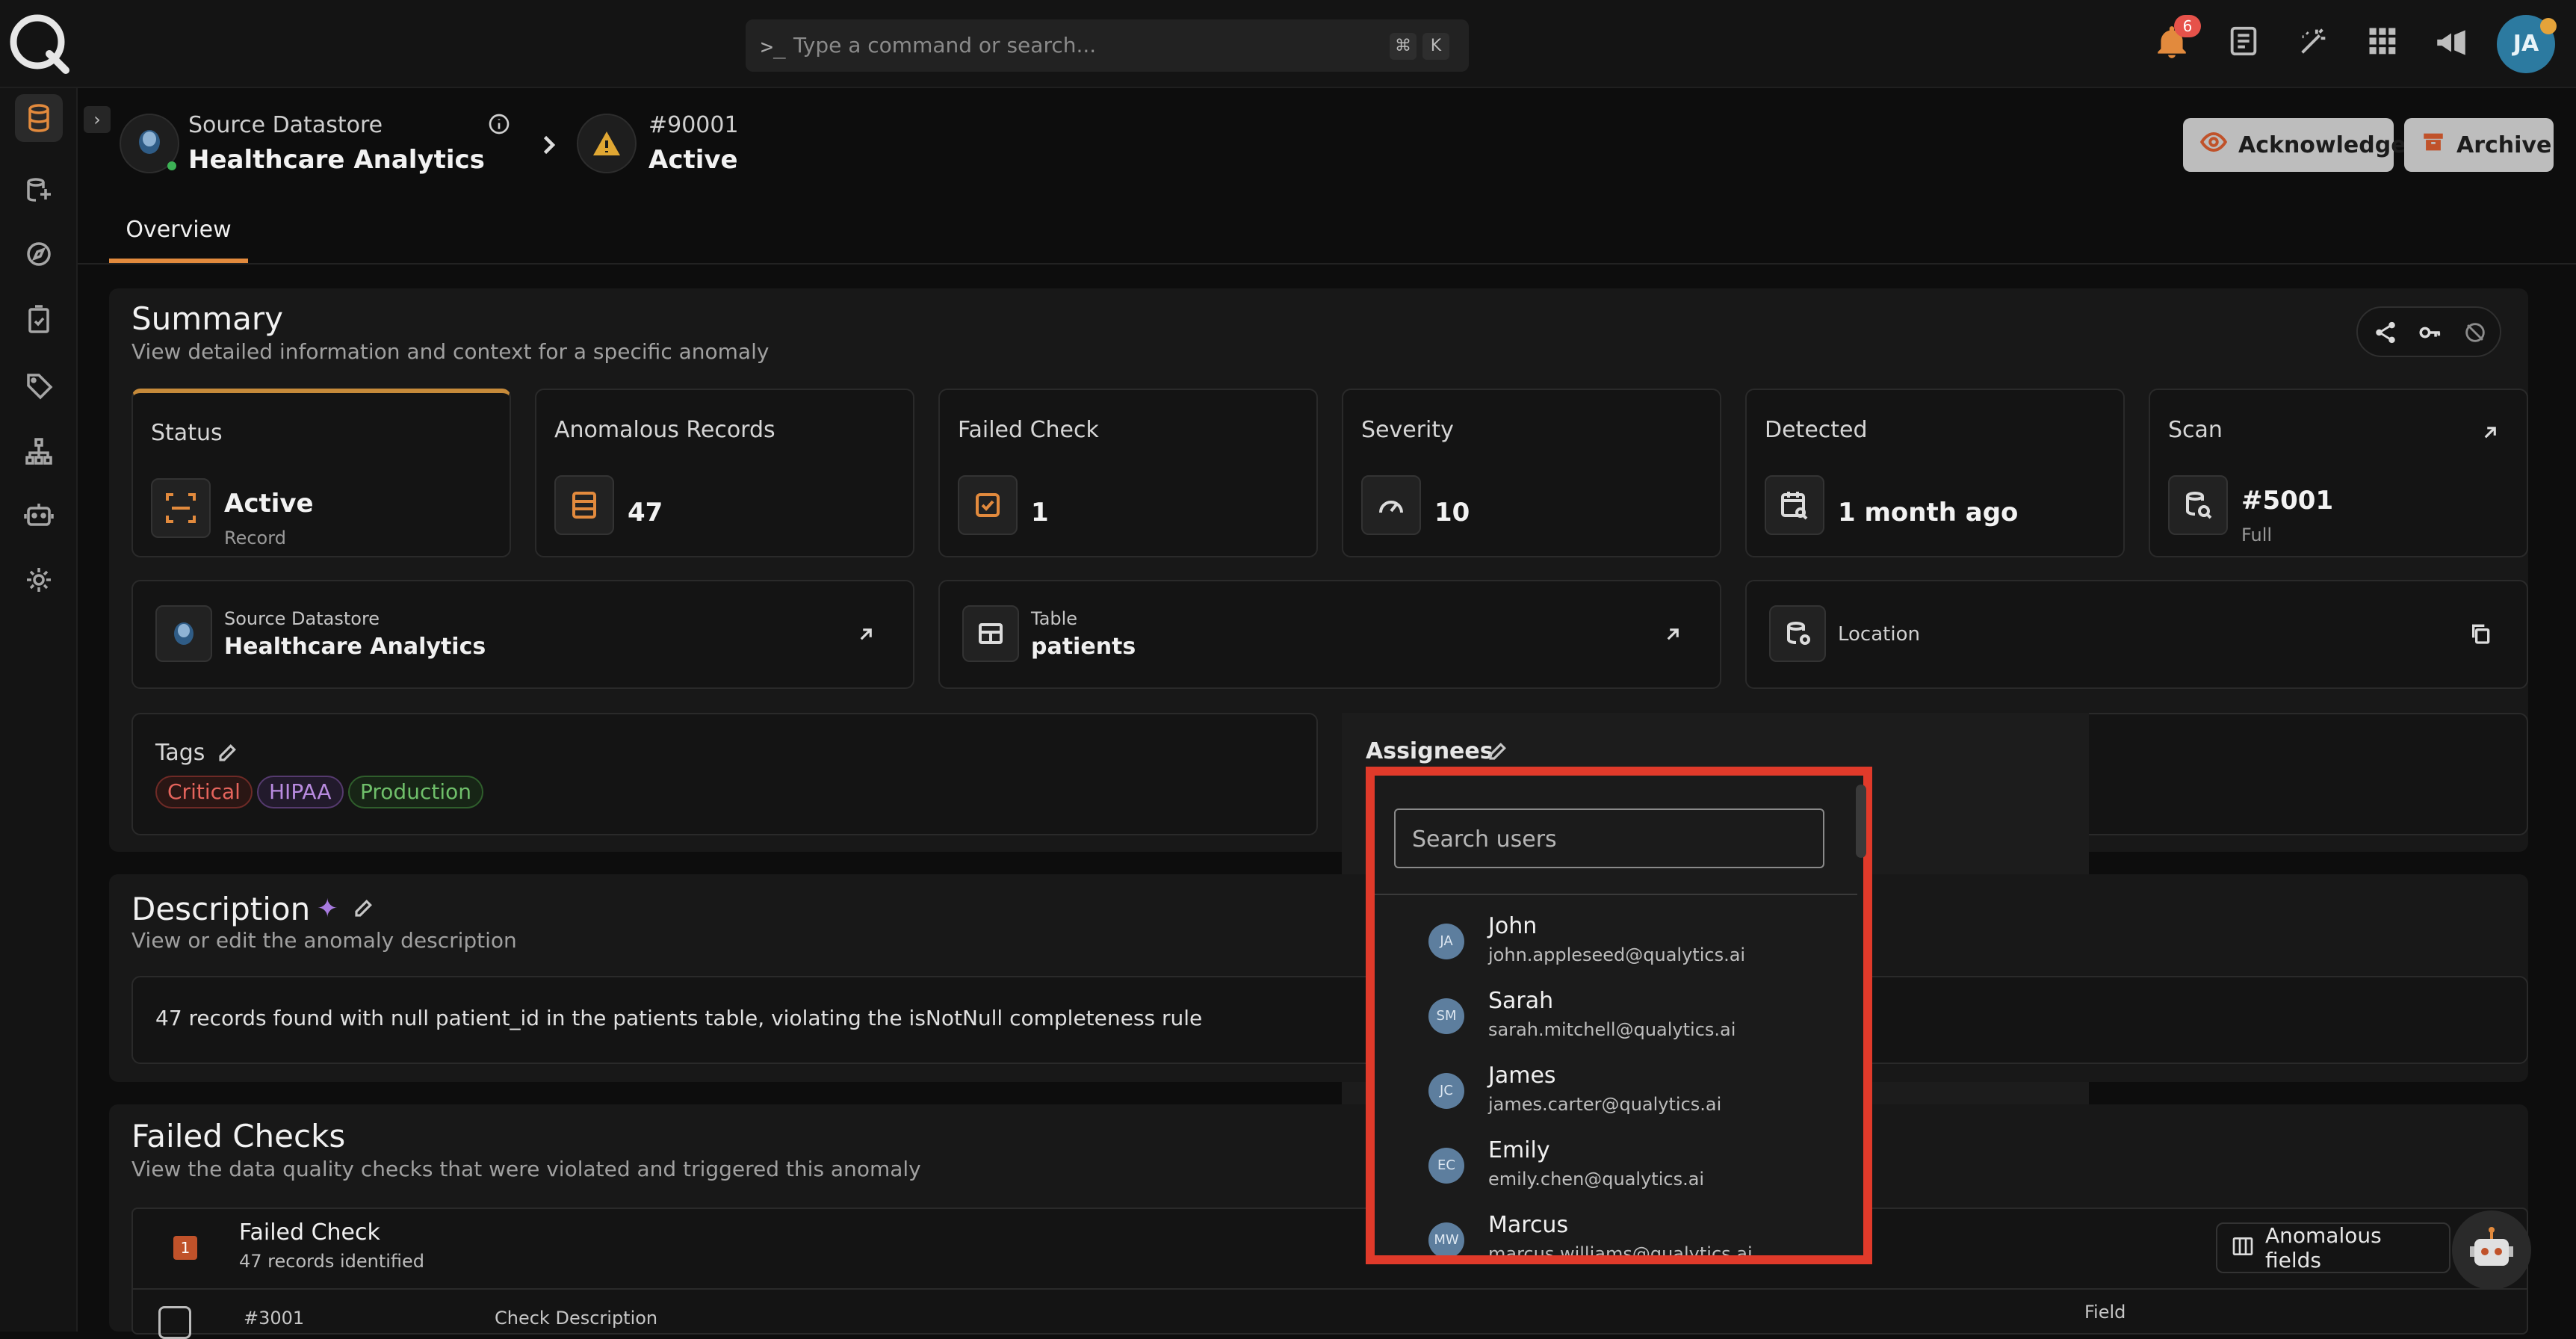 The width and height of the screenshot is (2576, 1339). I want to click on archive-button: Archive, so click(2479, 145).